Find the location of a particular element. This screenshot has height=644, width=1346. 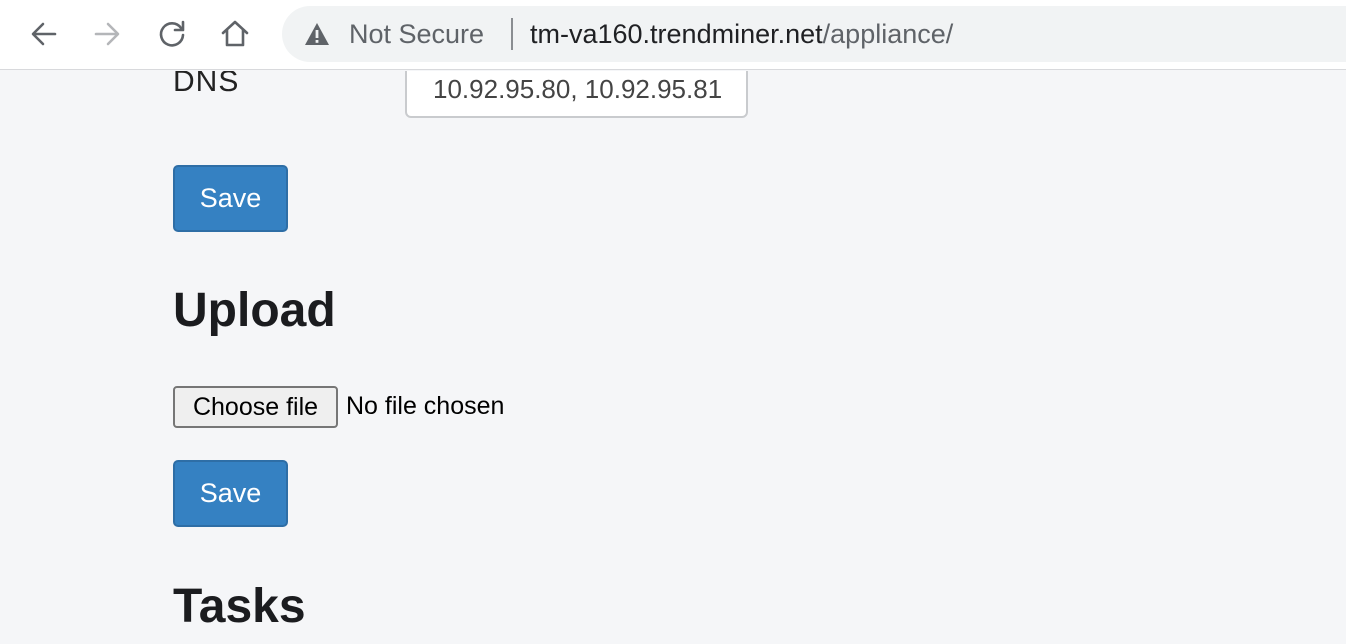

forward-button is located at coordinates (107, 34).